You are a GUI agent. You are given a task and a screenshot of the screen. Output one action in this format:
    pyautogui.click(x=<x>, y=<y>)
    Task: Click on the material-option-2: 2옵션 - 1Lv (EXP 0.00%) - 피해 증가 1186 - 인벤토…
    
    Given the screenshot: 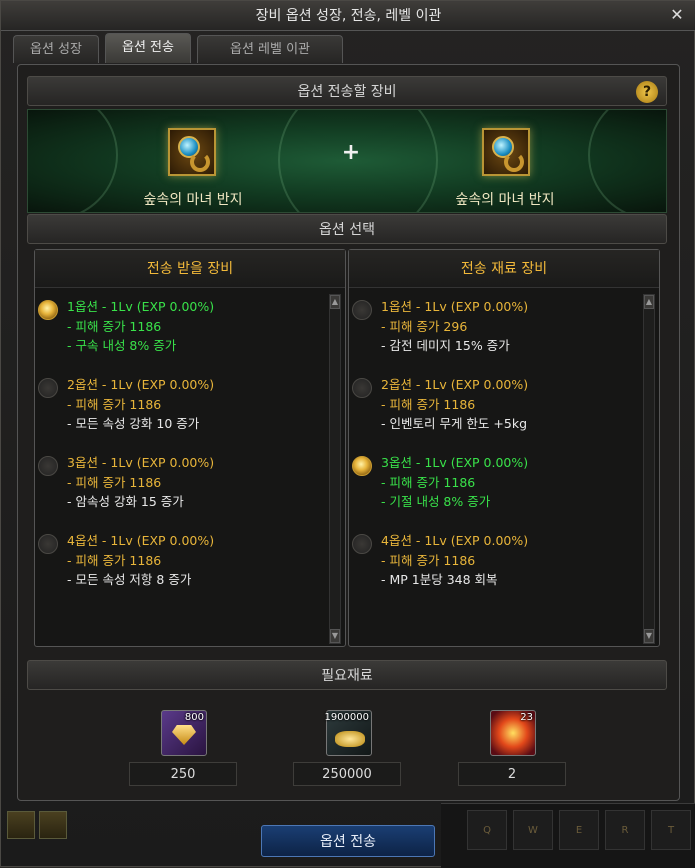 What is the action you would take?
    pyautogui.click(x=499, y=407)
    